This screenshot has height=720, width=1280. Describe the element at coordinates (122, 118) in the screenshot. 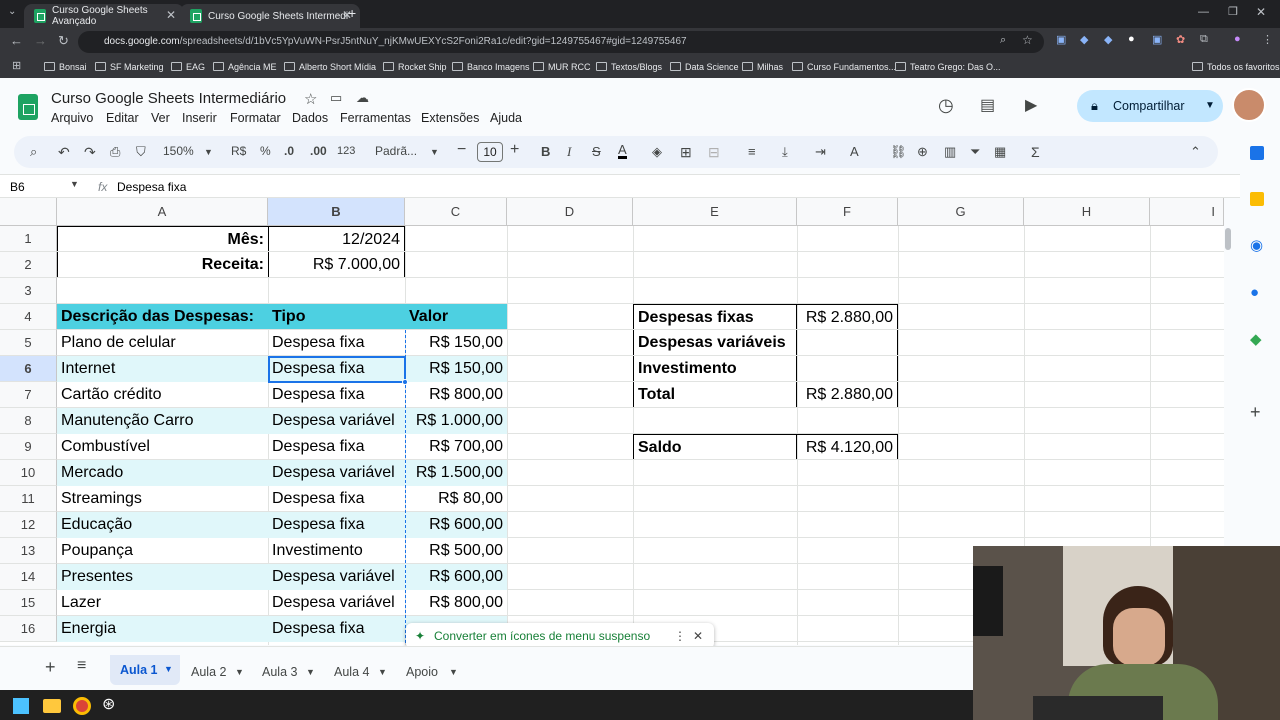

I see `menu-editar: Editar` at that location.